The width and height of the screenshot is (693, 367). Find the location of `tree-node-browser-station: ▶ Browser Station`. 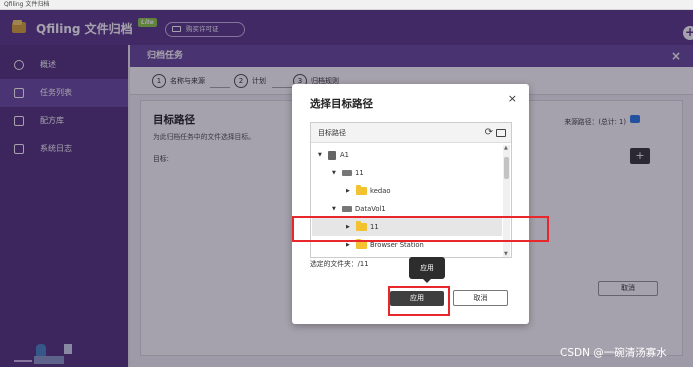

tree-node-browser-station: ▶ Browser Station is located at coordinates (407, 246).